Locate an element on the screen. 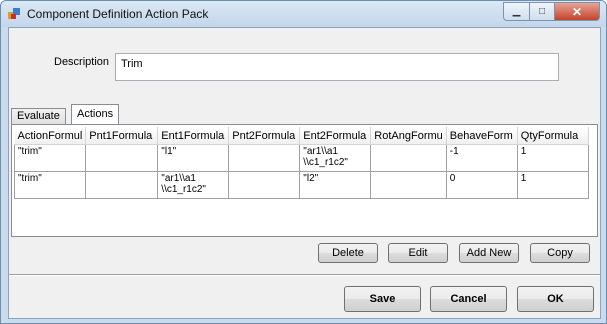 Image resolution: width=607 pixels, height=324 pixels. column-header-ent1formula: Ent1Formula is located at coordinates (193, 136).